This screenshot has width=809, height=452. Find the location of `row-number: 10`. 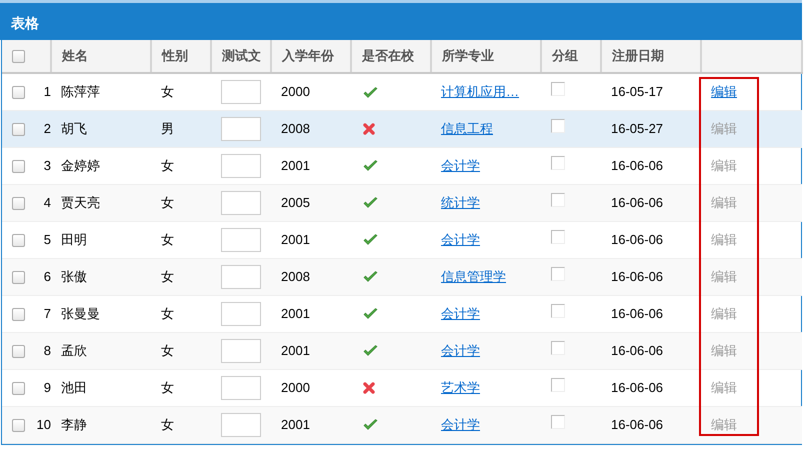

row-number: 10 is located at coordinates (43, 424).